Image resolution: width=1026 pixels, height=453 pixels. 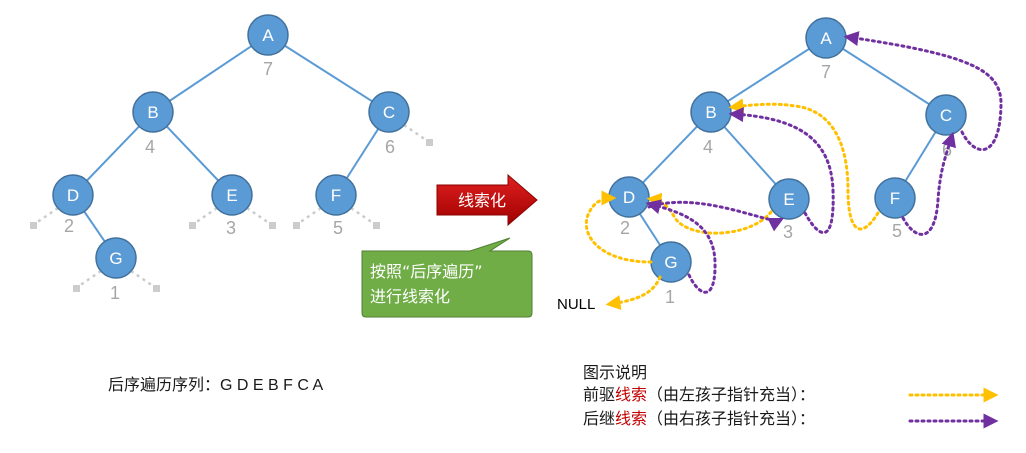 What do you see at coordinates (670, 297) in the screenshot?
I see `right-order-label-G: 1` at bounding box center [670, 297].